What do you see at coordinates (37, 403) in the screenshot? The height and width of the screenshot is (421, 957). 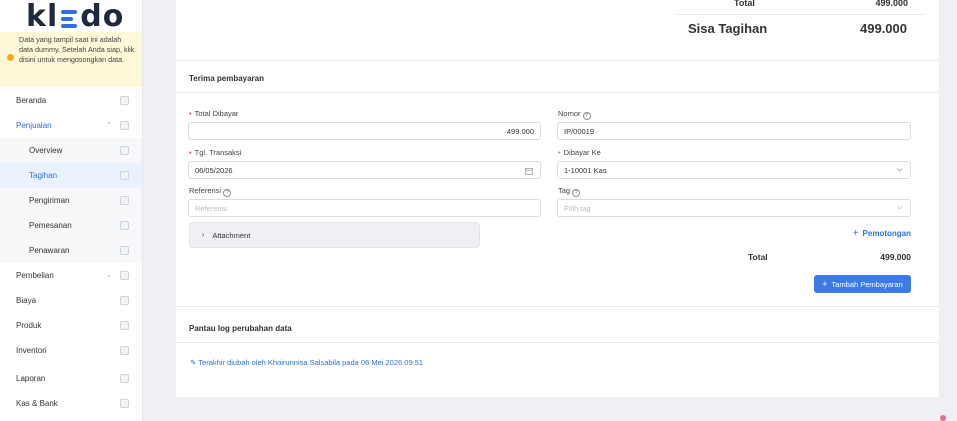 I see `sidebar-item-label: Kas & Bank` at bounding box center [37, 403].